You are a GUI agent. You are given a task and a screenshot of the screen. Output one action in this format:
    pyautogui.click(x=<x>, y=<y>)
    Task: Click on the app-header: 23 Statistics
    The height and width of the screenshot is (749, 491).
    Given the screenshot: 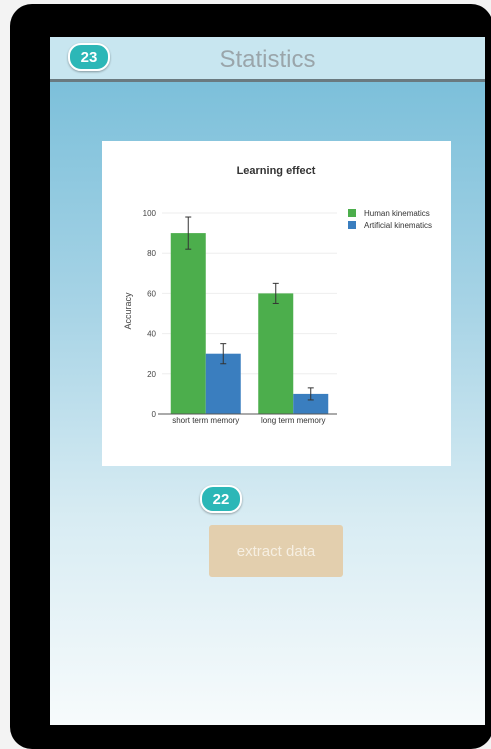 What is the action you would take?
    pyautogui.click(x=267, y=59)
    